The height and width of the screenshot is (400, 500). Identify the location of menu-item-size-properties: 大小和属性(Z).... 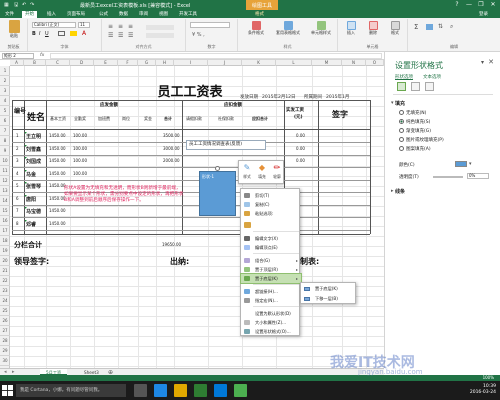
(271, 322).